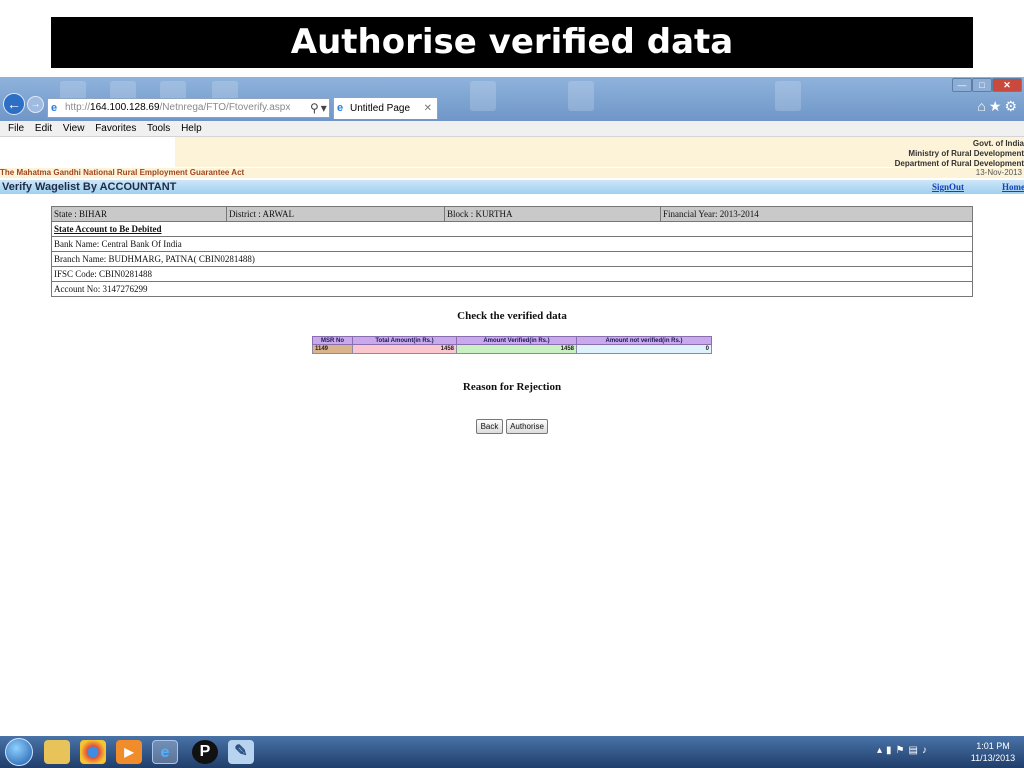  What do you see at coordinates (881, 750) in the screenshot?
I see `tray-arrow-icon: ▴` at bounding box center [881, 750].